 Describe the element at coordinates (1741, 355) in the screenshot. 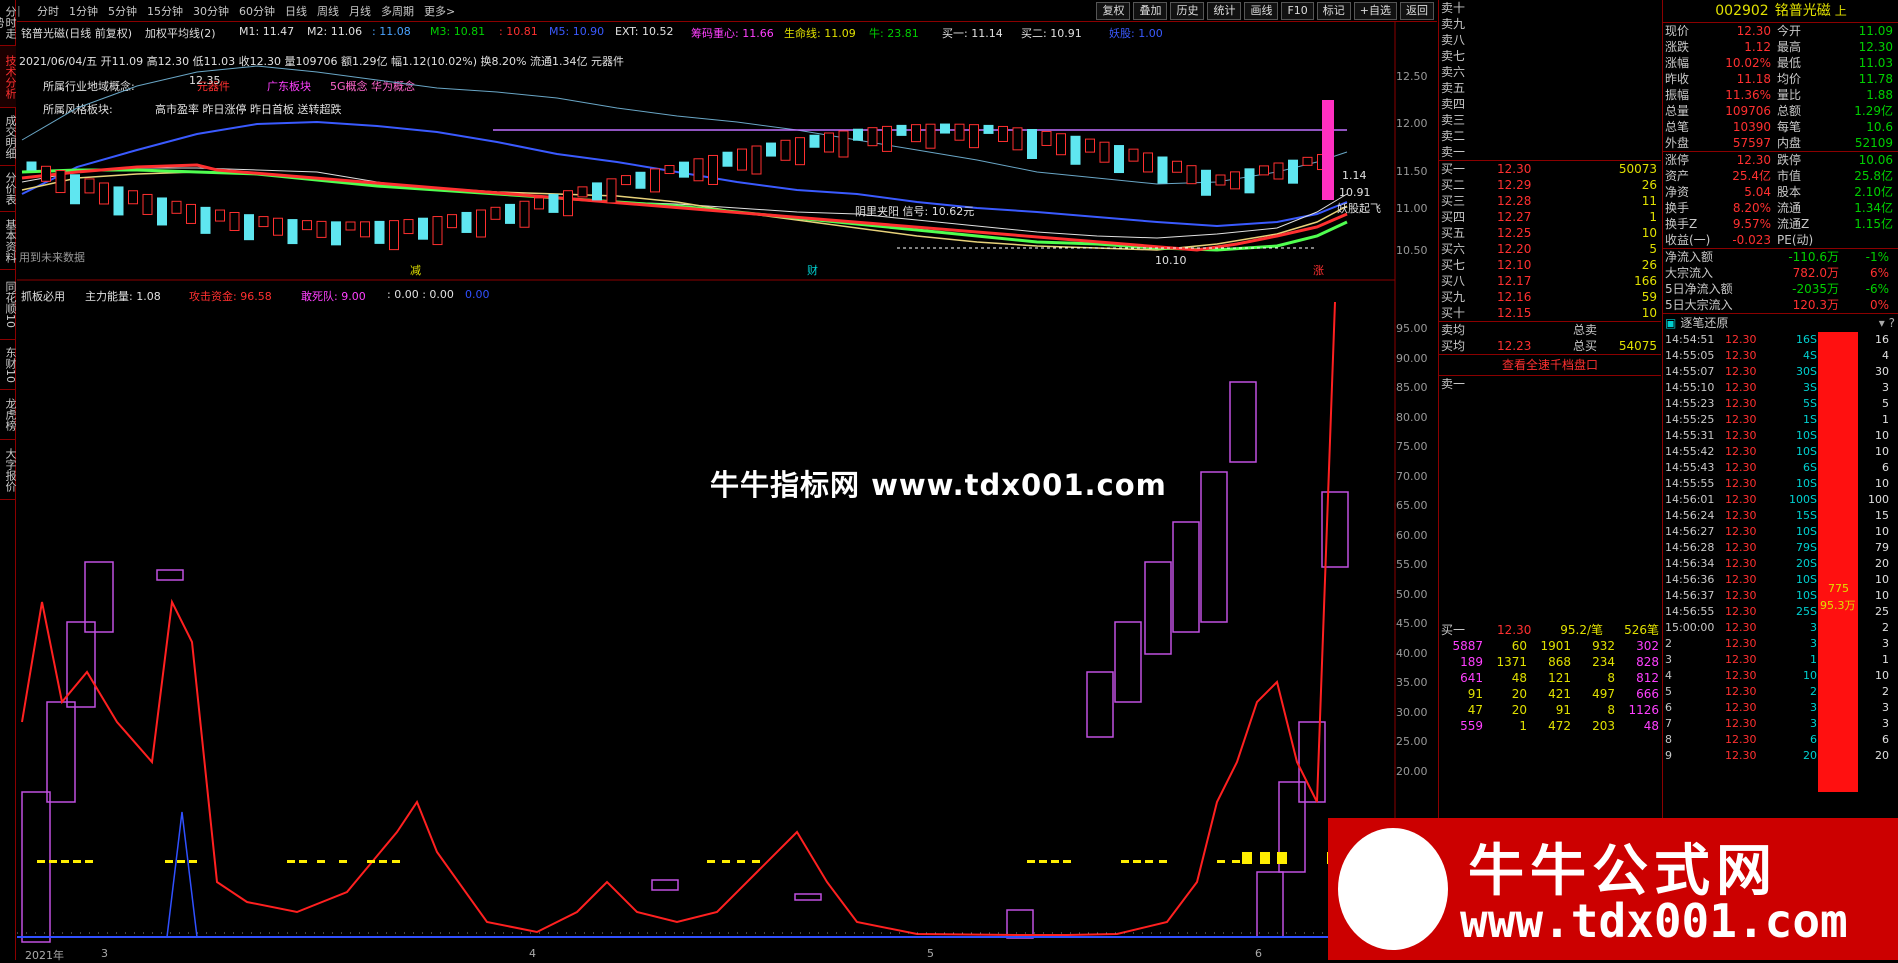

I see `tick-price: 12.30` at that location.